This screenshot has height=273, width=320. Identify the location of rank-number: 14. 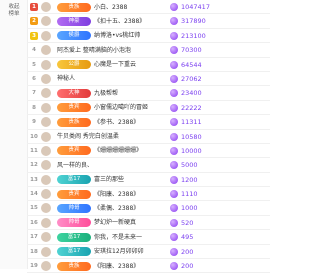
(34, 194).